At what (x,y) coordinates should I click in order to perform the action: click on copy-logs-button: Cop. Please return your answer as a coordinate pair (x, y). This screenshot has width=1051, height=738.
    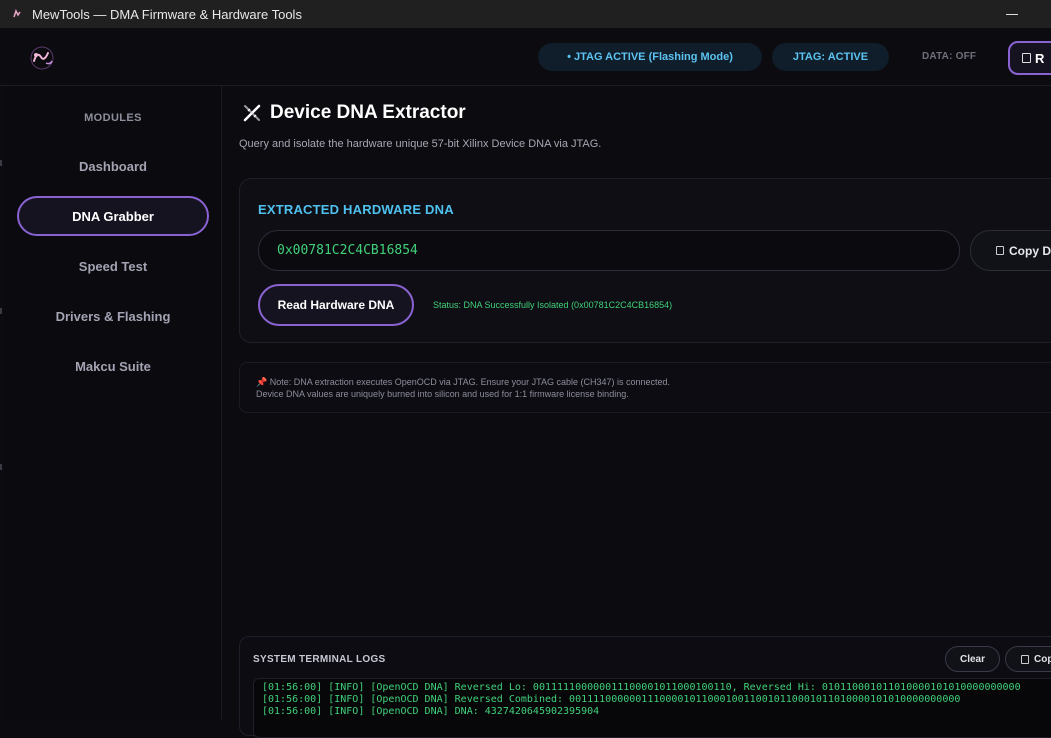
    Looking at the image, I should click on (1028, 659).